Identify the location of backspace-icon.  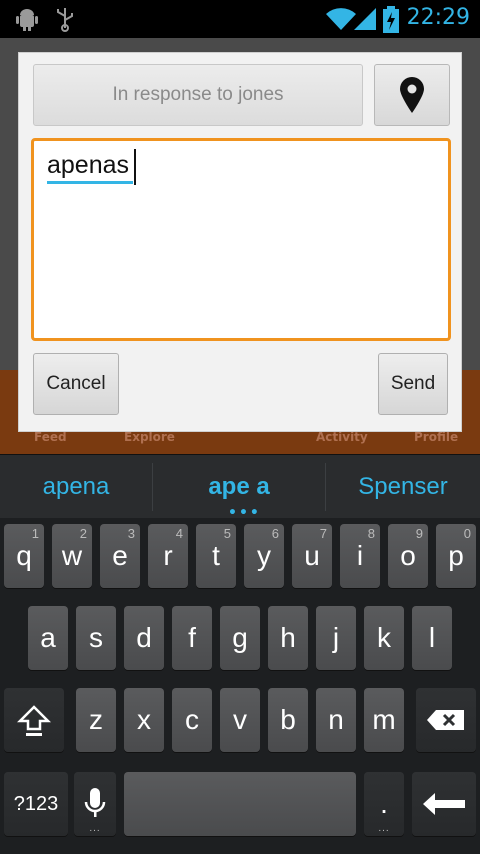
(445, 720).